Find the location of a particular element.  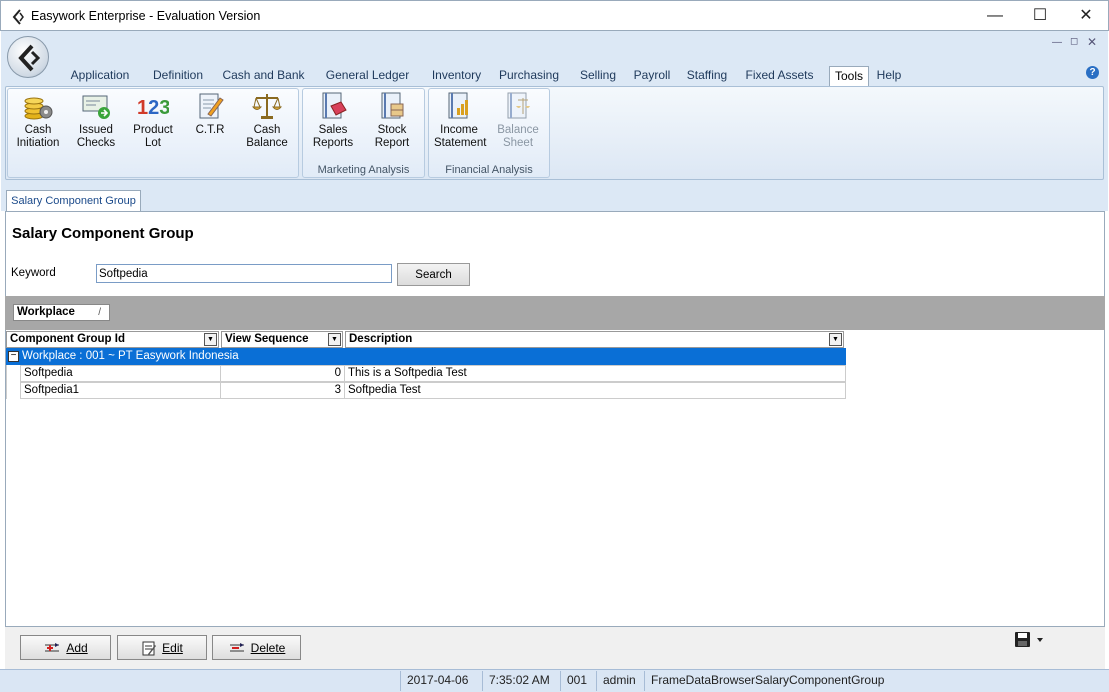

status-user: admin is located at coordinates (619, 681).